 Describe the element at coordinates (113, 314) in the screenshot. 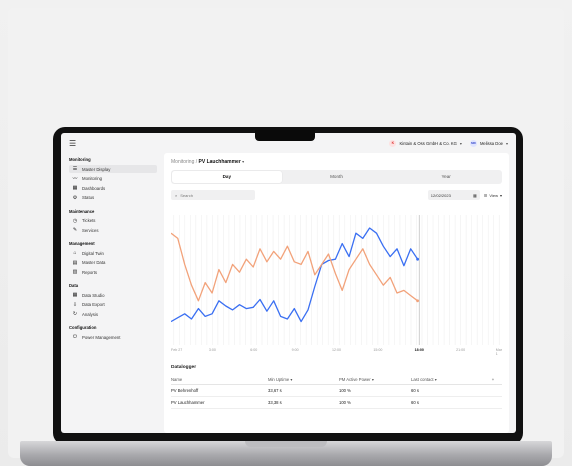

I see `sidebar-item-analysis: ↻ Analysis` at that location.